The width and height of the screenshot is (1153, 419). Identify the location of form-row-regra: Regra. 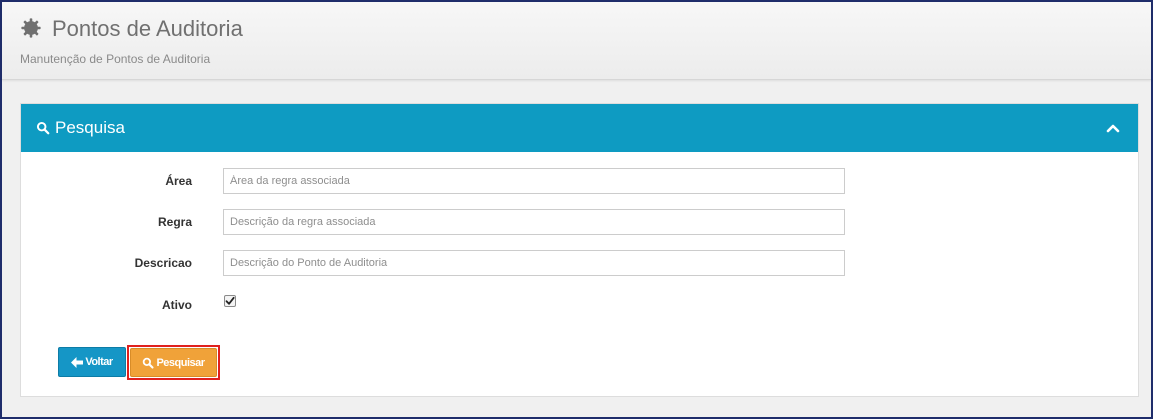
(579, 222).